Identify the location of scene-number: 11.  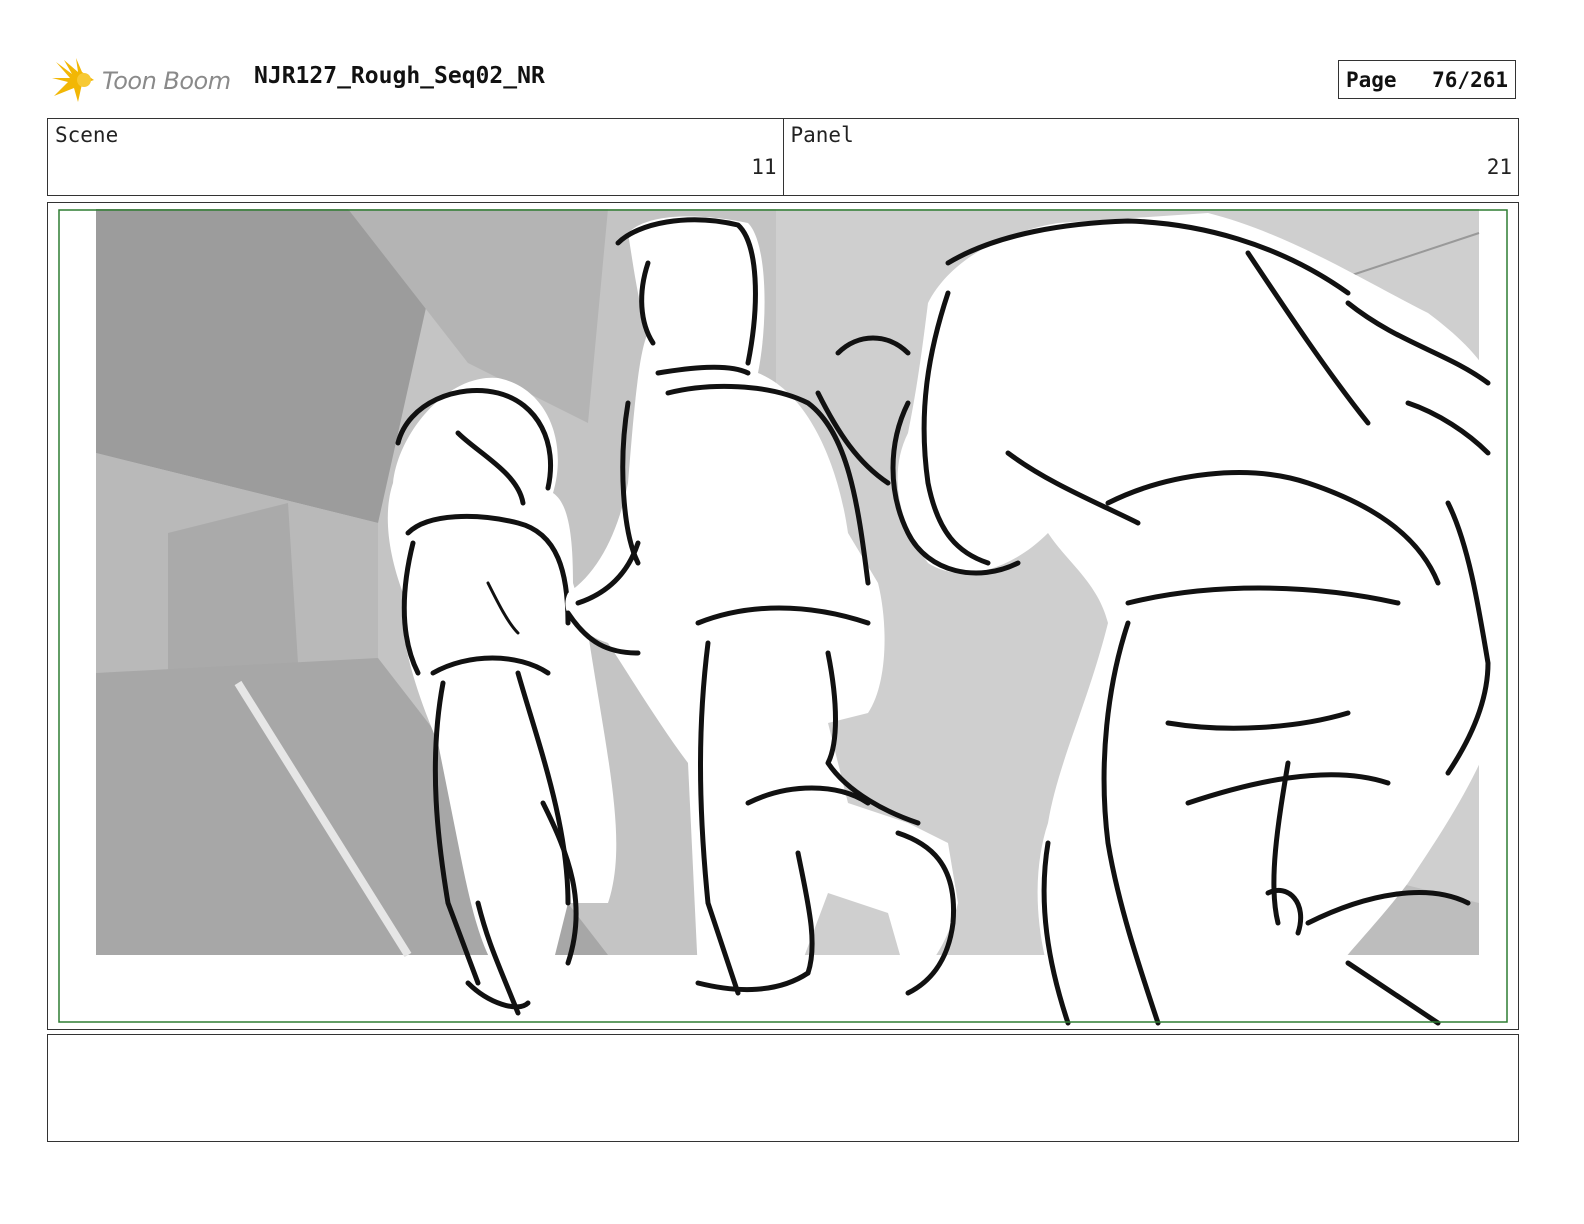
(764, 167).